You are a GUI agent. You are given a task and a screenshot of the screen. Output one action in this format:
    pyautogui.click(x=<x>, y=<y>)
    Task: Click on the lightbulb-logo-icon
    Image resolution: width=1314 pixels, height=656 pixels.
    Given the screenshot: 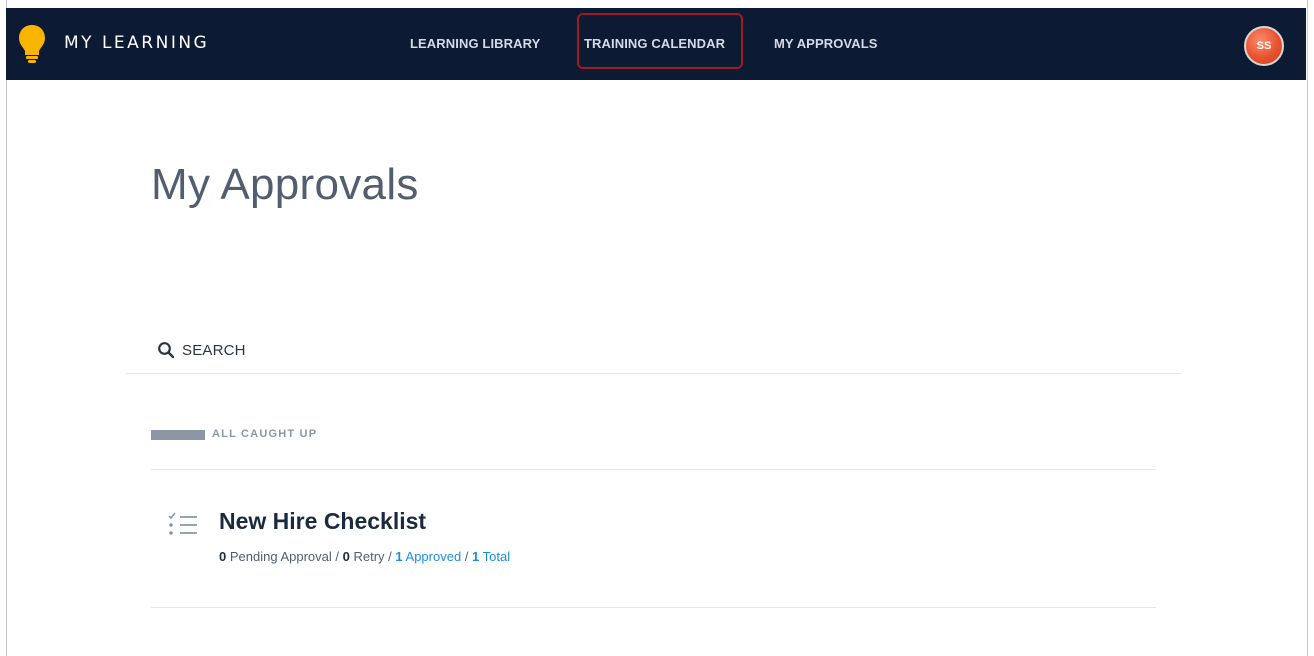 What is the action you would take?
    pyautogui.click(x=32, y=44)
    